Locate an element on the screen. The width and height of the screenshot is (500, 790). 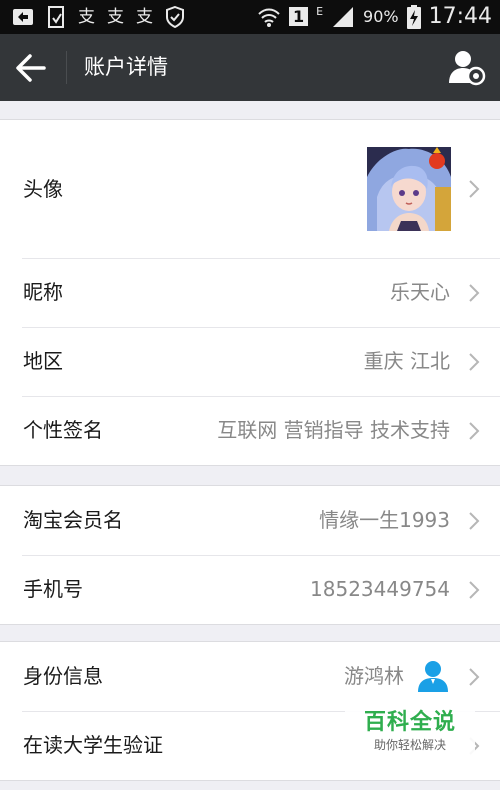
profile-settings-icon is located at coordinates (467, 67).